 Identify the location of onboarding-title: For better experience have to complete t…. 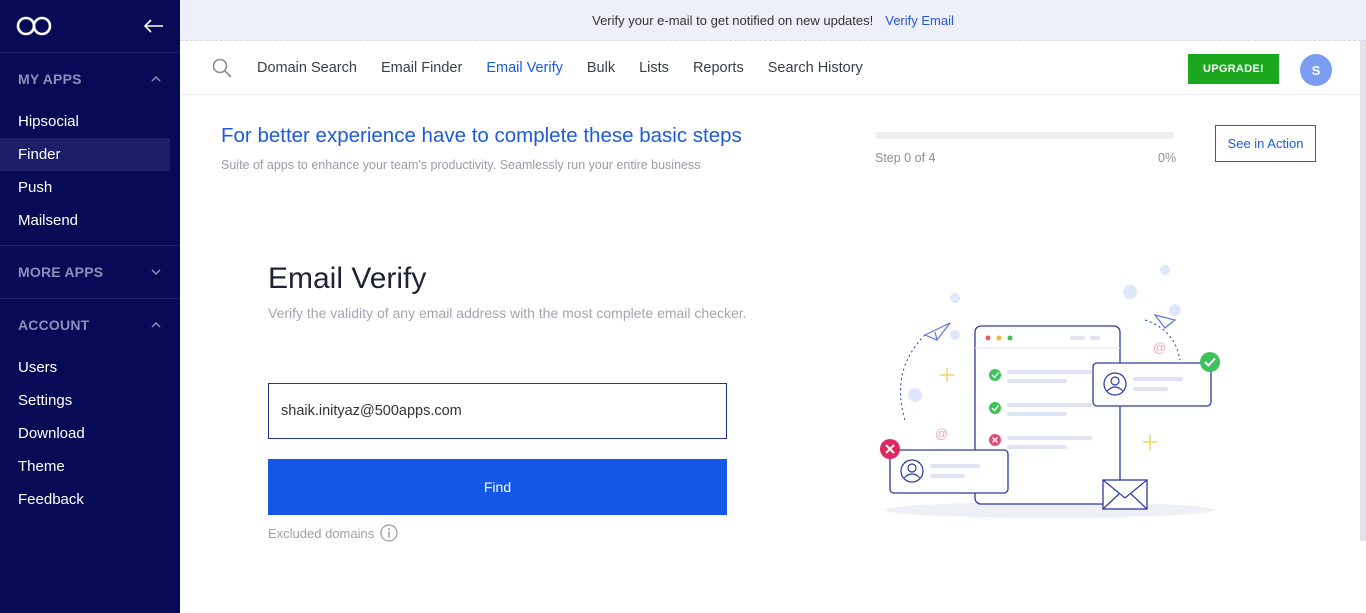
(481, 135).